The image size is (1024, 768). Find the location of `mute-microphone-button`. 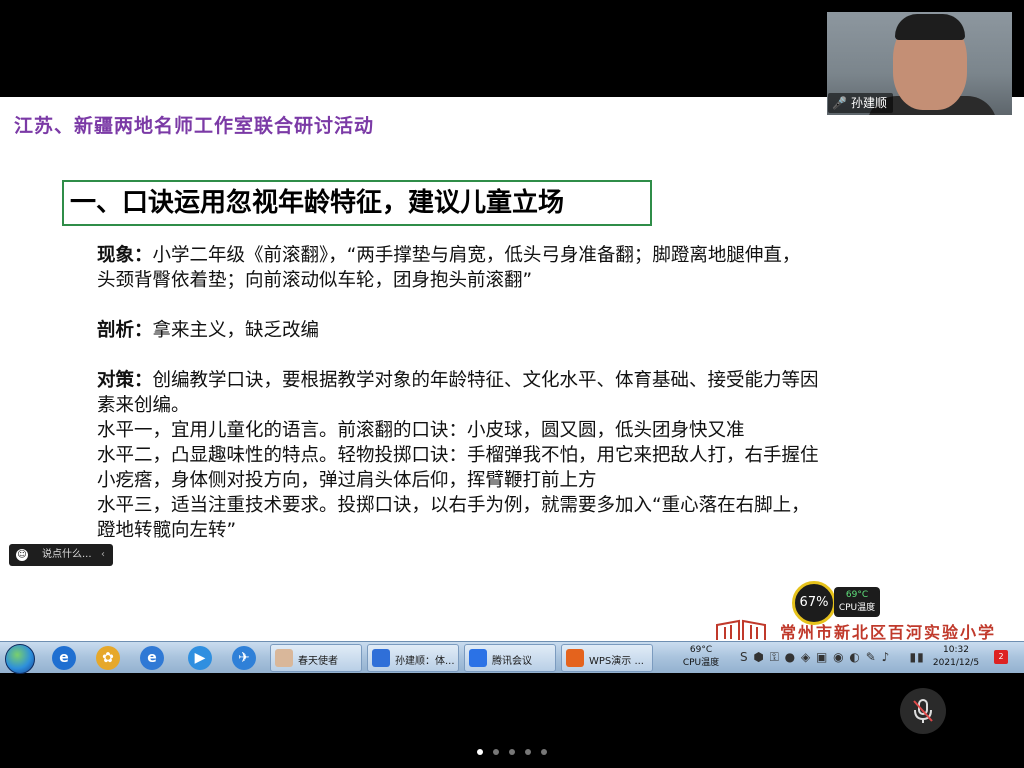

mute-microphone-button is located at coordinates (923, 711).